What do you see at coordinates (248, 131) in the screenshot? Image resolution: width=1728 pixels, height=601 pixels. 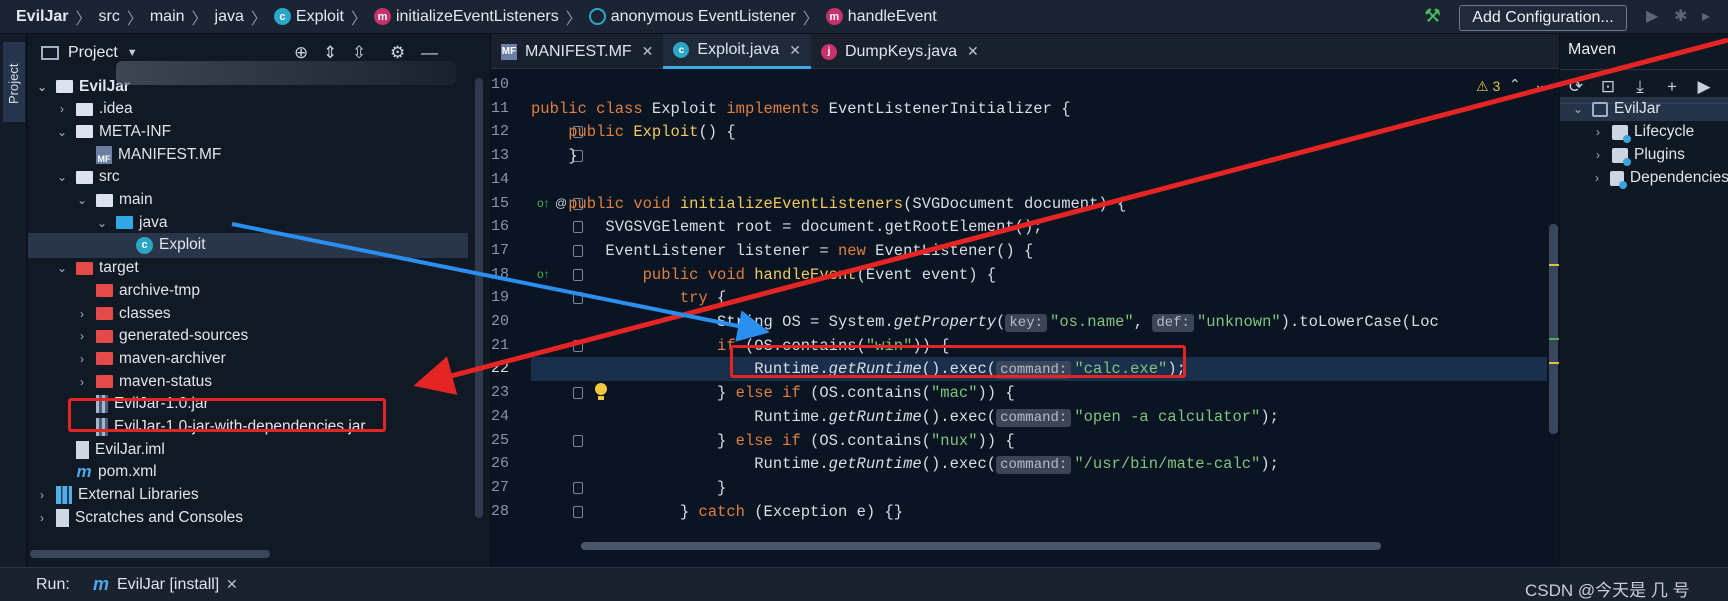 I see `tree-item: ⌄ META-INF` at bounding box center [248, 131].